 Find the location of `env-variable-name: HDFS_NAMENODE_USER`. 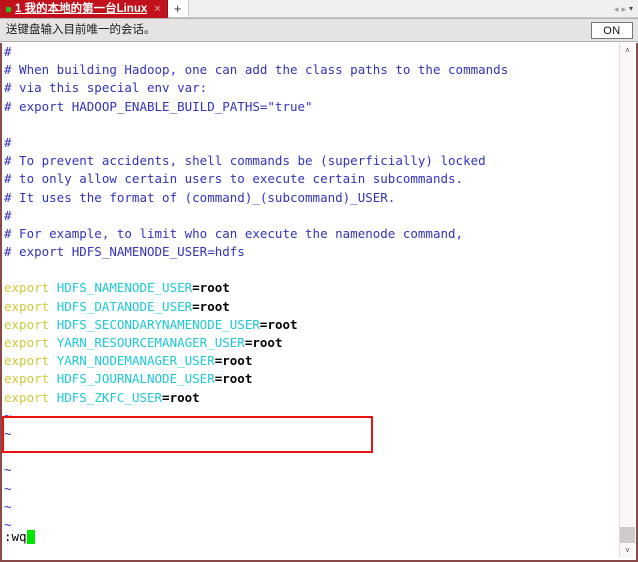

env-variable-name: HDFS_NAMENODE_USER is located at coordinates (124, 288).